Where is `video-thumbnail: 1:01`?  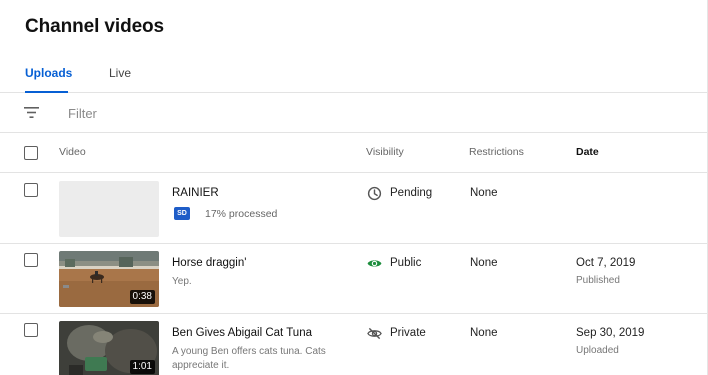 video-thumbnail: 1:01 is located at coordinates (109, 348).